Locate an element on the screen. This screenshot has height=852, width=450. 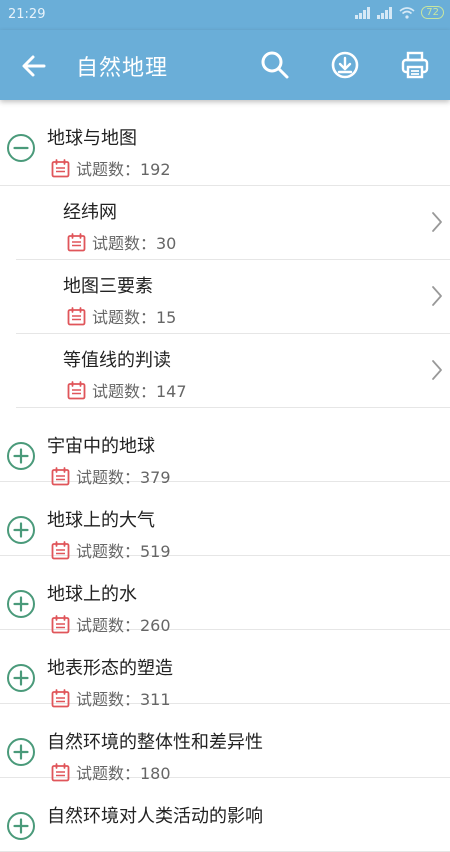
subchapter-name: 经纬网 is located at coordinates (90, 212).